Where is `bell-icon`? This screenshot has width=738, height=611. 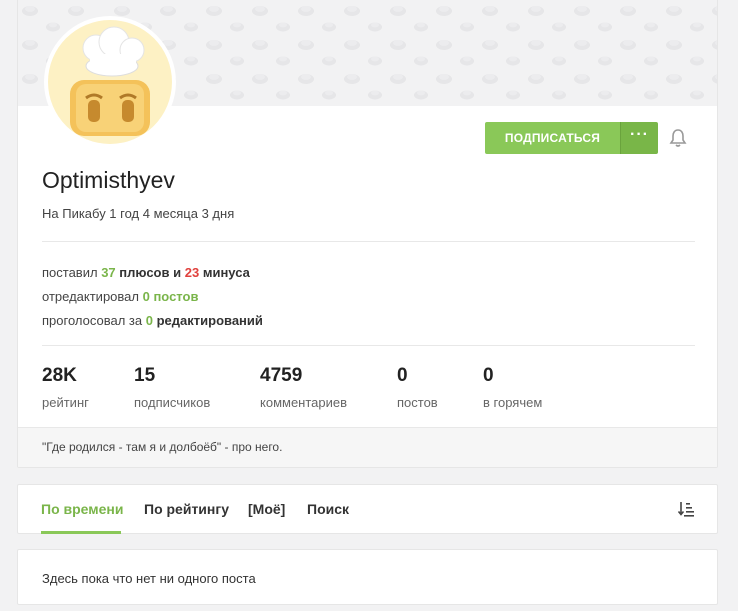
bell-icon is located at coordinates (678, 138).